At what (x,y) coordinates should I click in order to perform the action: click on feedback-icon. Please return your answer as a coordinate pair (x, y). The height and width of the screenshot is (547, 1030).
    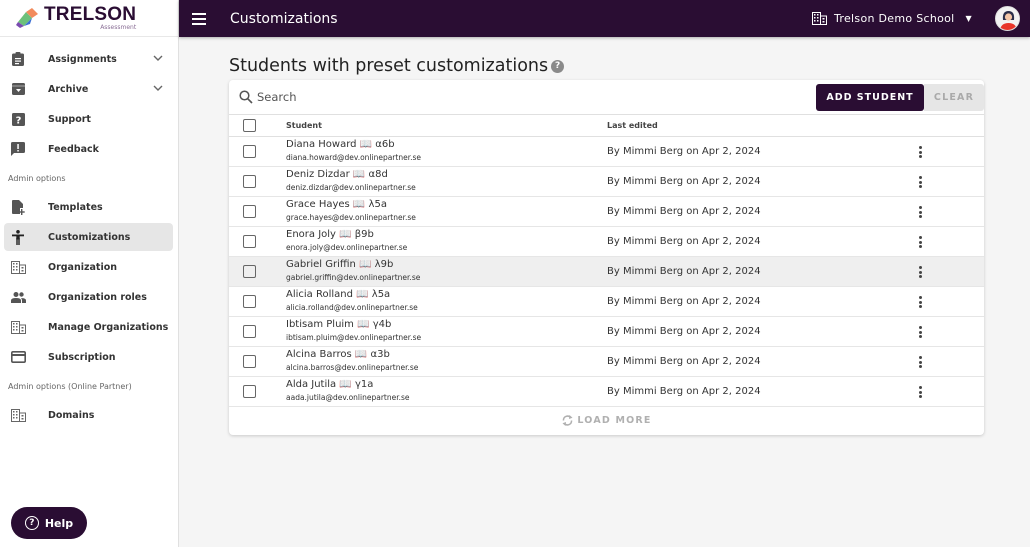
    Looking at the image, I should click on (18, 149).